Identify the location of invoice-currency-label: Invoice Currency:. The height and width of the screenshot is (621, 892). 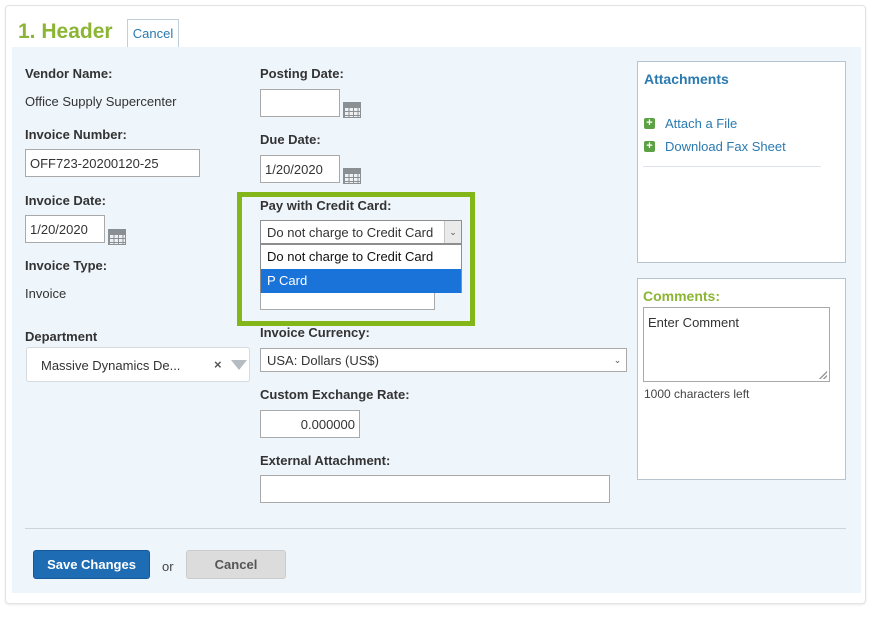
(315, 332).